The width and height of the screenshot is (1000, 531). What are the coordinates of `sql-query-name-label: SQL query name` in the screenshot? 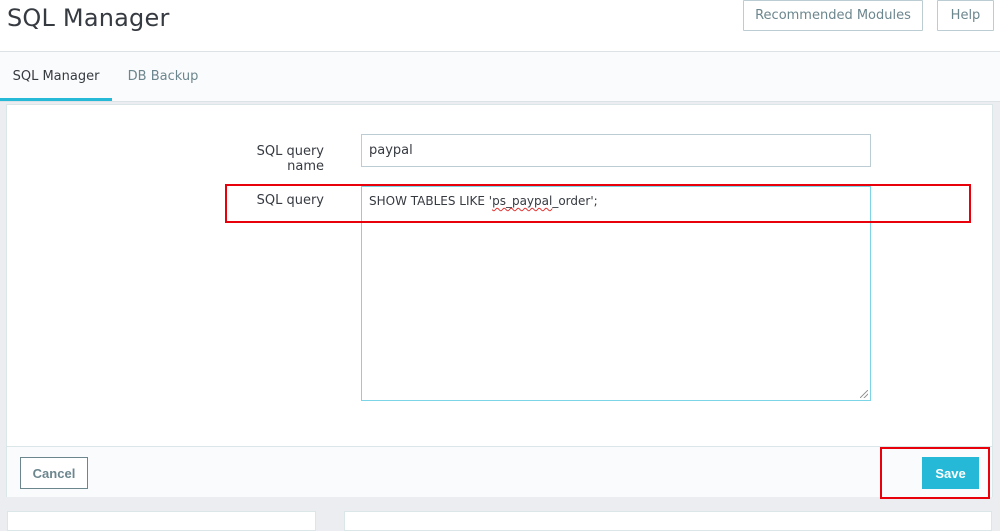 It's located at (290, 159).